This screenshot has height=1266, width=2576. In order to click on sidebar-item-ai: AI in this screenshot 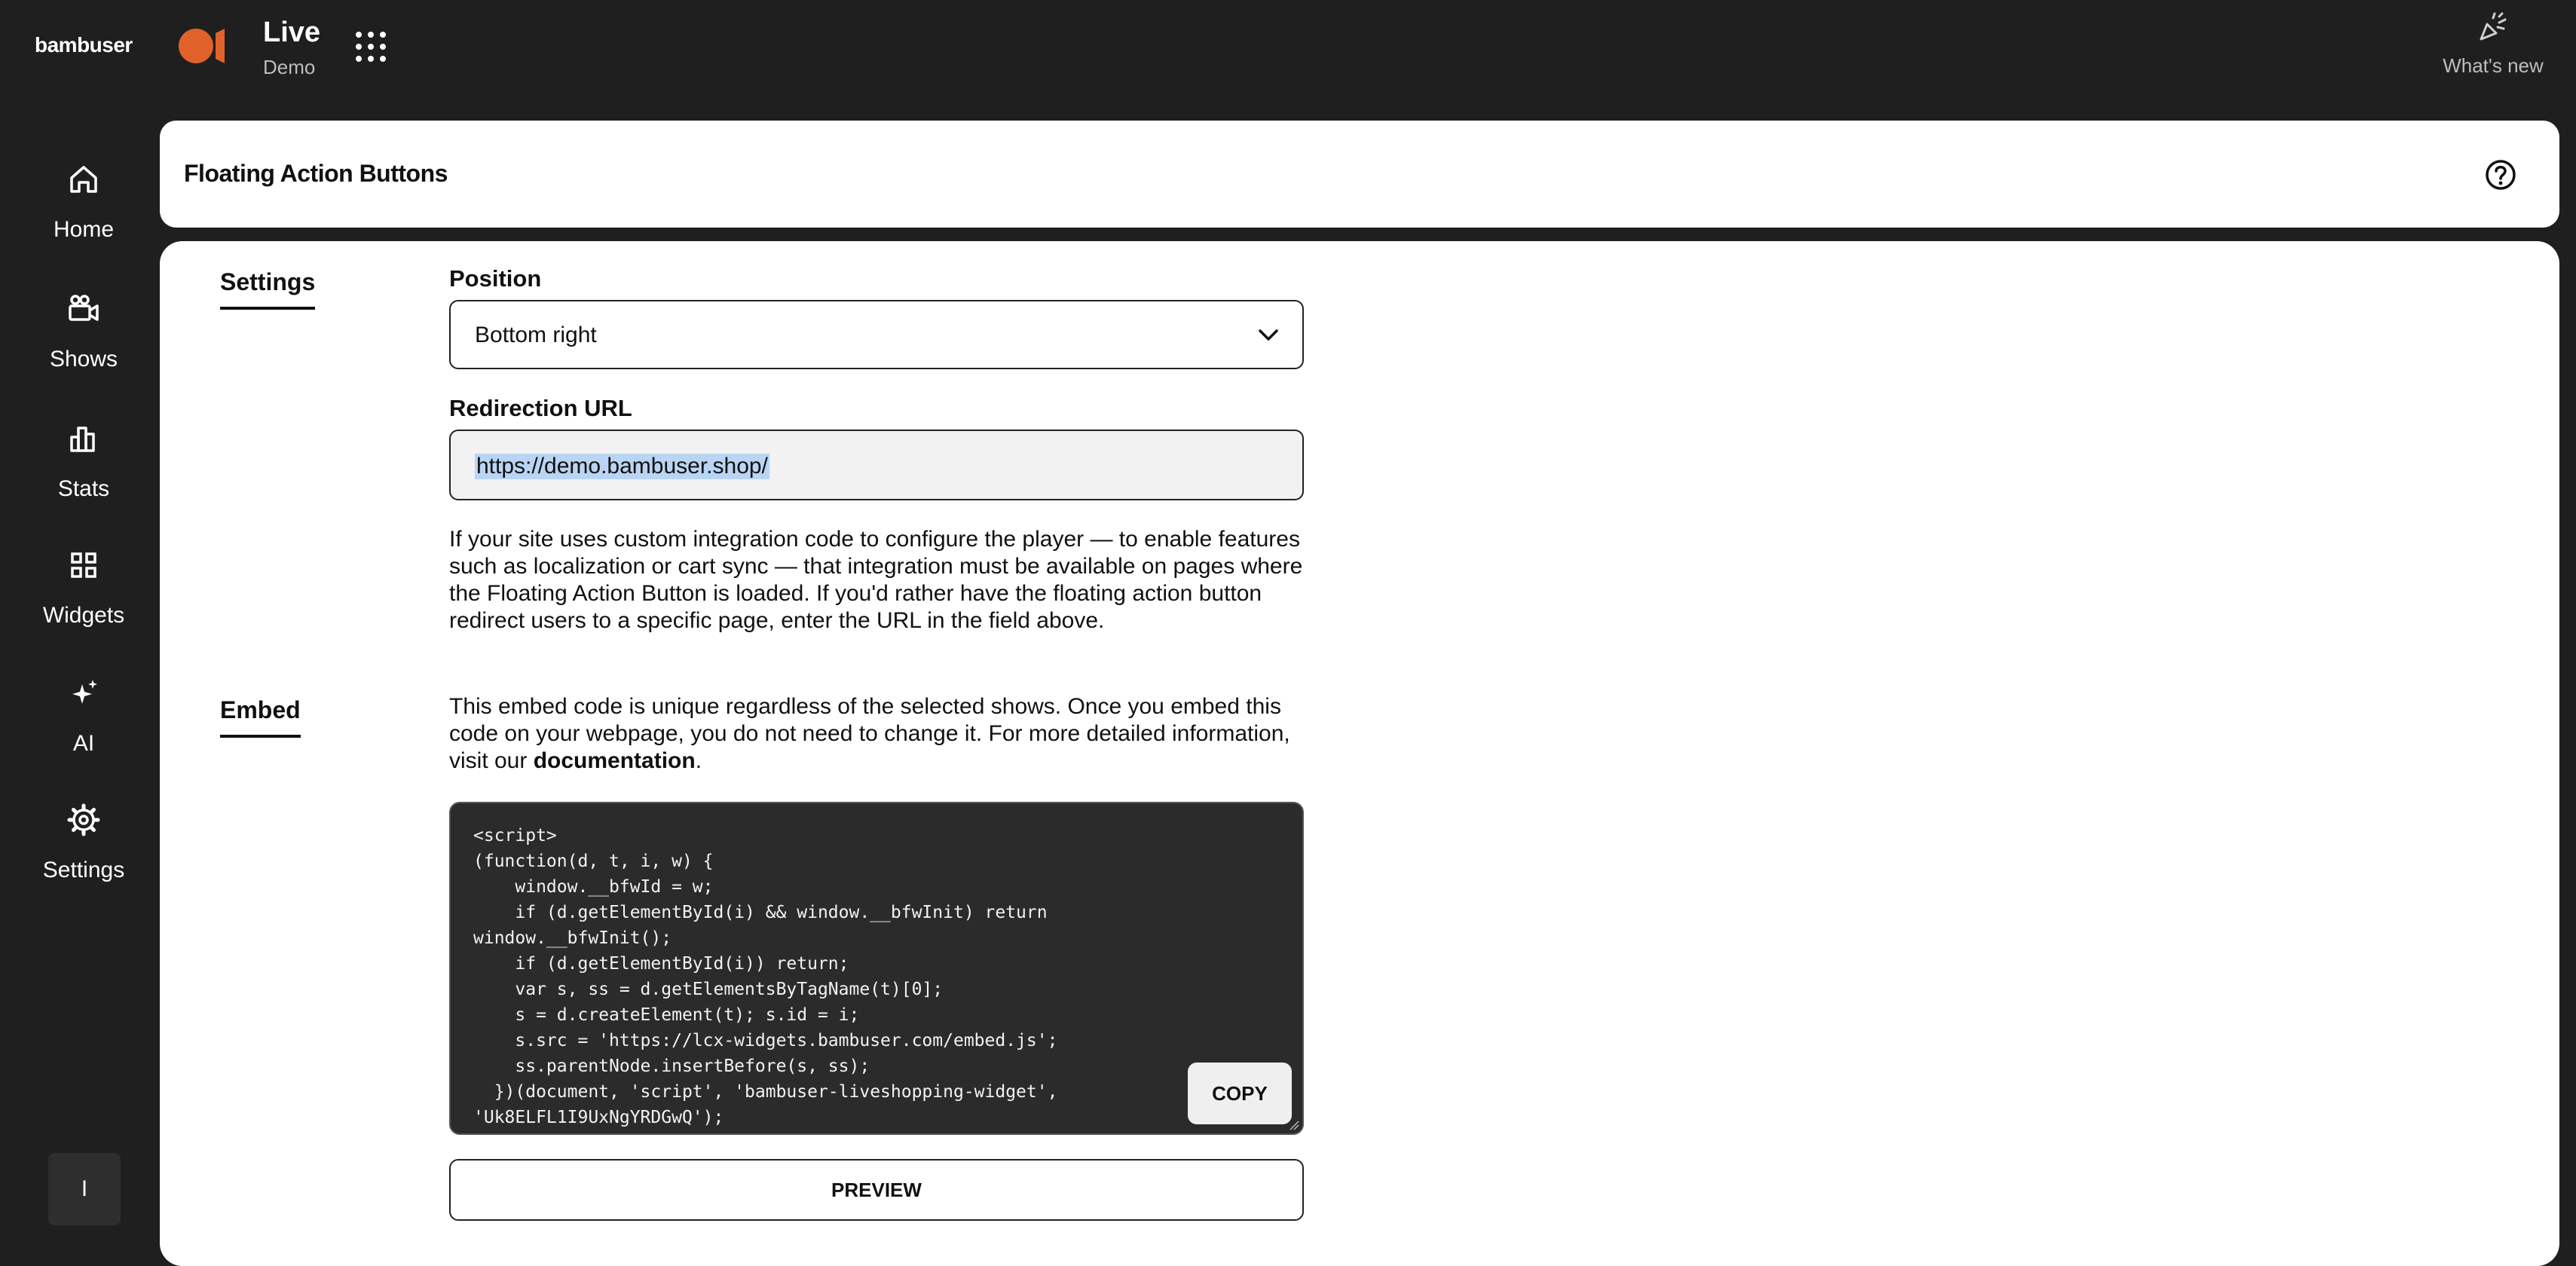, I will do `click(84, 717)`.